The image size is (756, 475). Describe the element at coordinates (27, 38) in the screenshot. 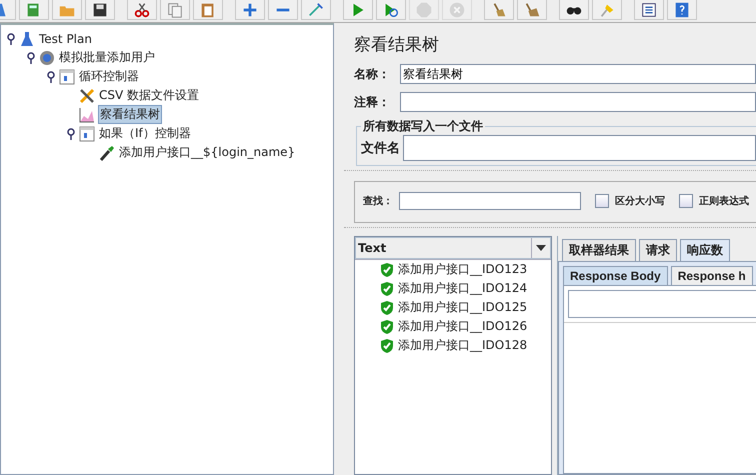

I see `flask-icon` at that location.